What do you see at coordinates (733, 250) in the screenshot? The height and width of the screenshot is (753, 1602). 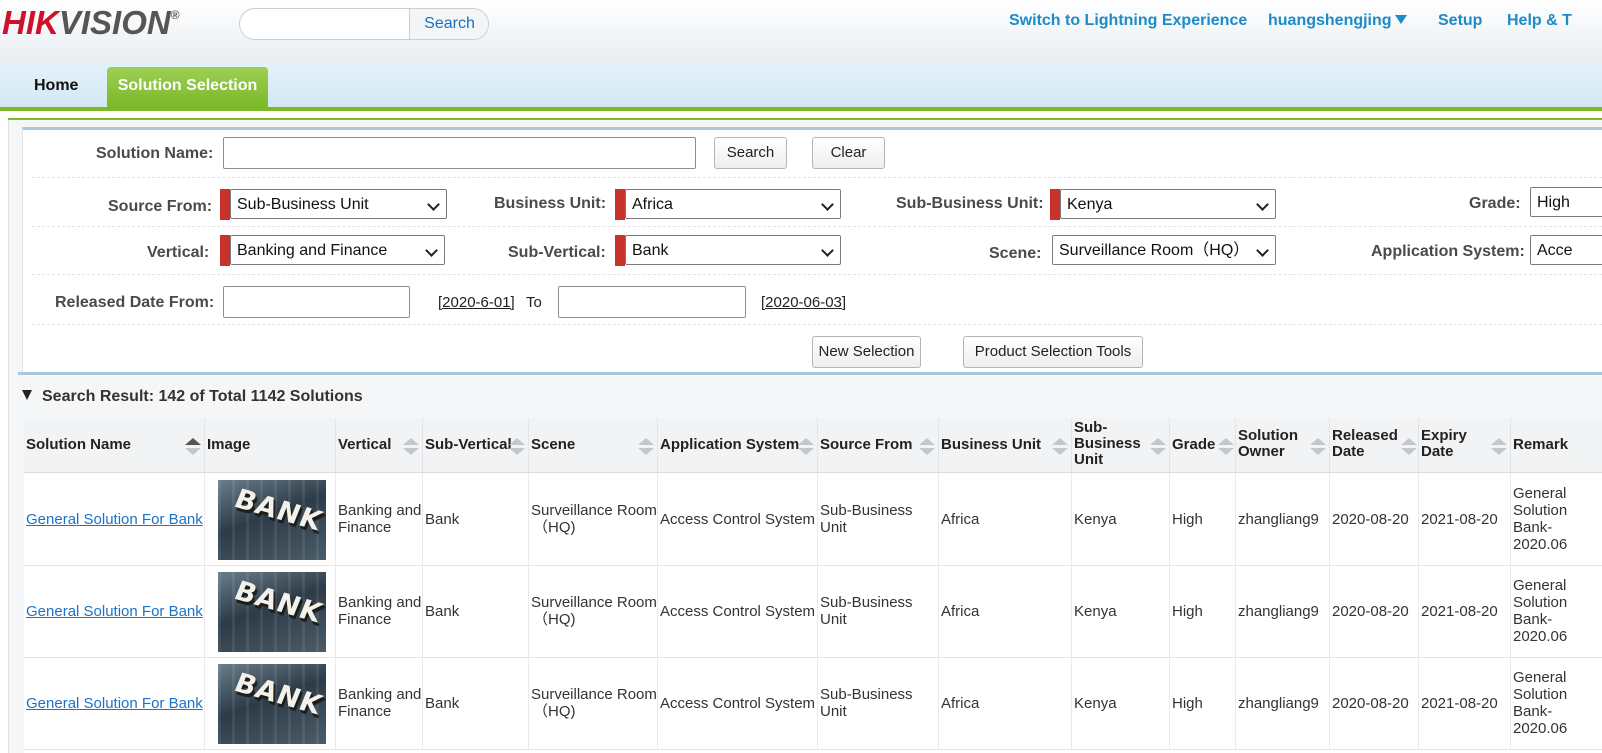 I see `sub-vertical-select: Bank` at bounding box center [733, 250].